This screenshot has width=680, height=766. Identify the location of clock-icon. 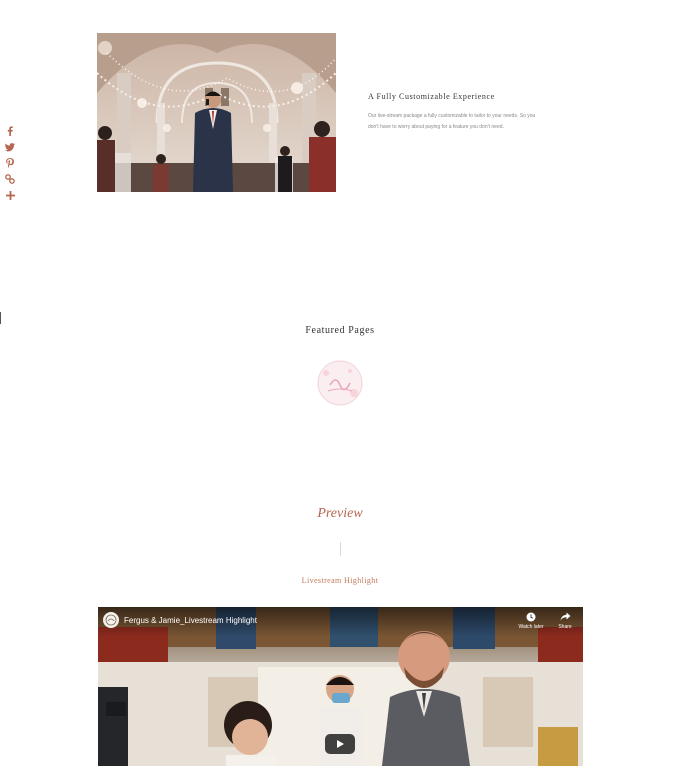
(531, 617).